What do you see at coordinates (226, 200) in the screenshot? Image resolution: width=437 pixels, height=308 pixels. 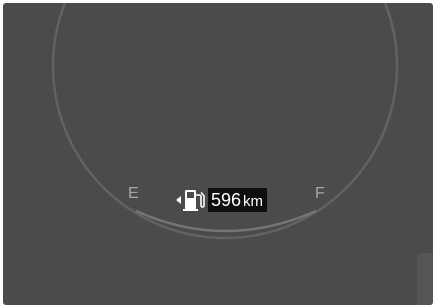 I see `range-value: 596` at bounding box center [226, 200].